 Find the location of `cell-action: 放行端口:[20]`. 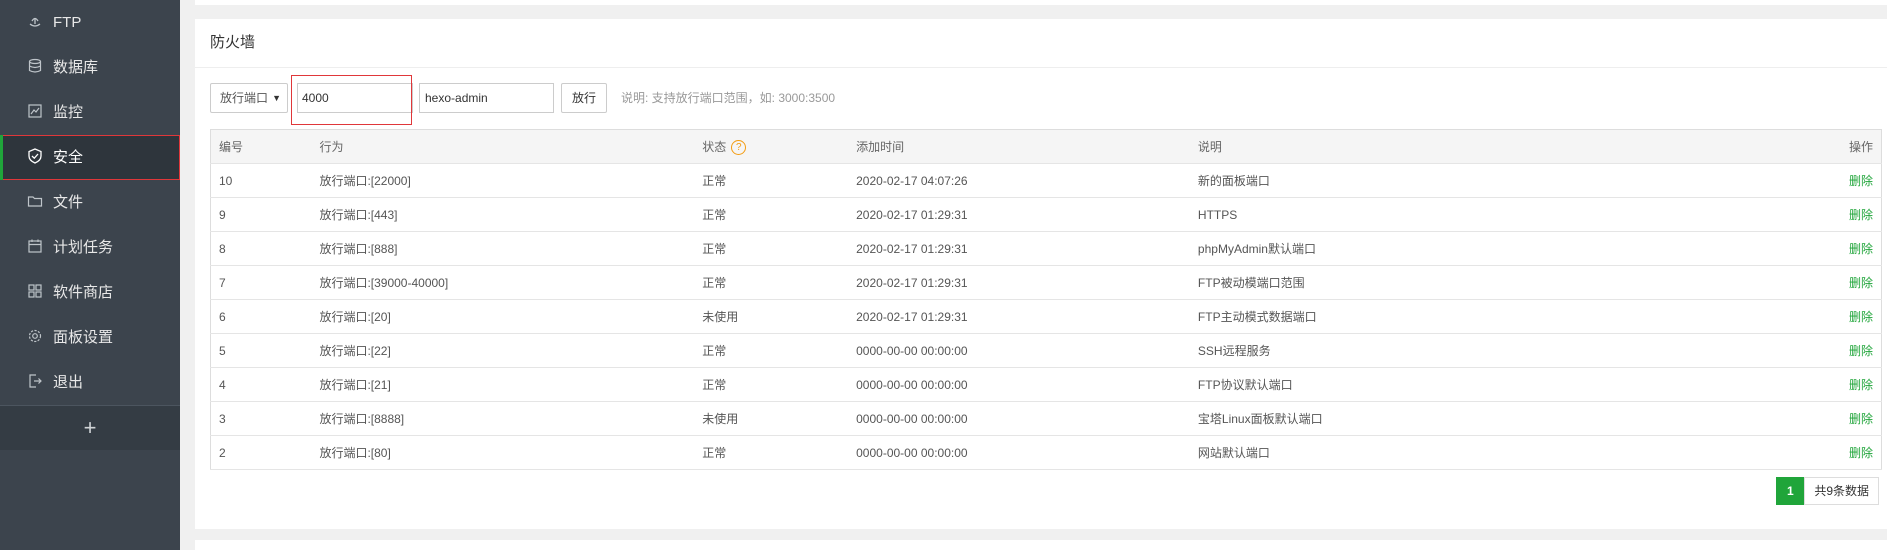

cell-action: 放行端口:[20] is located at coordinates (503, 316).